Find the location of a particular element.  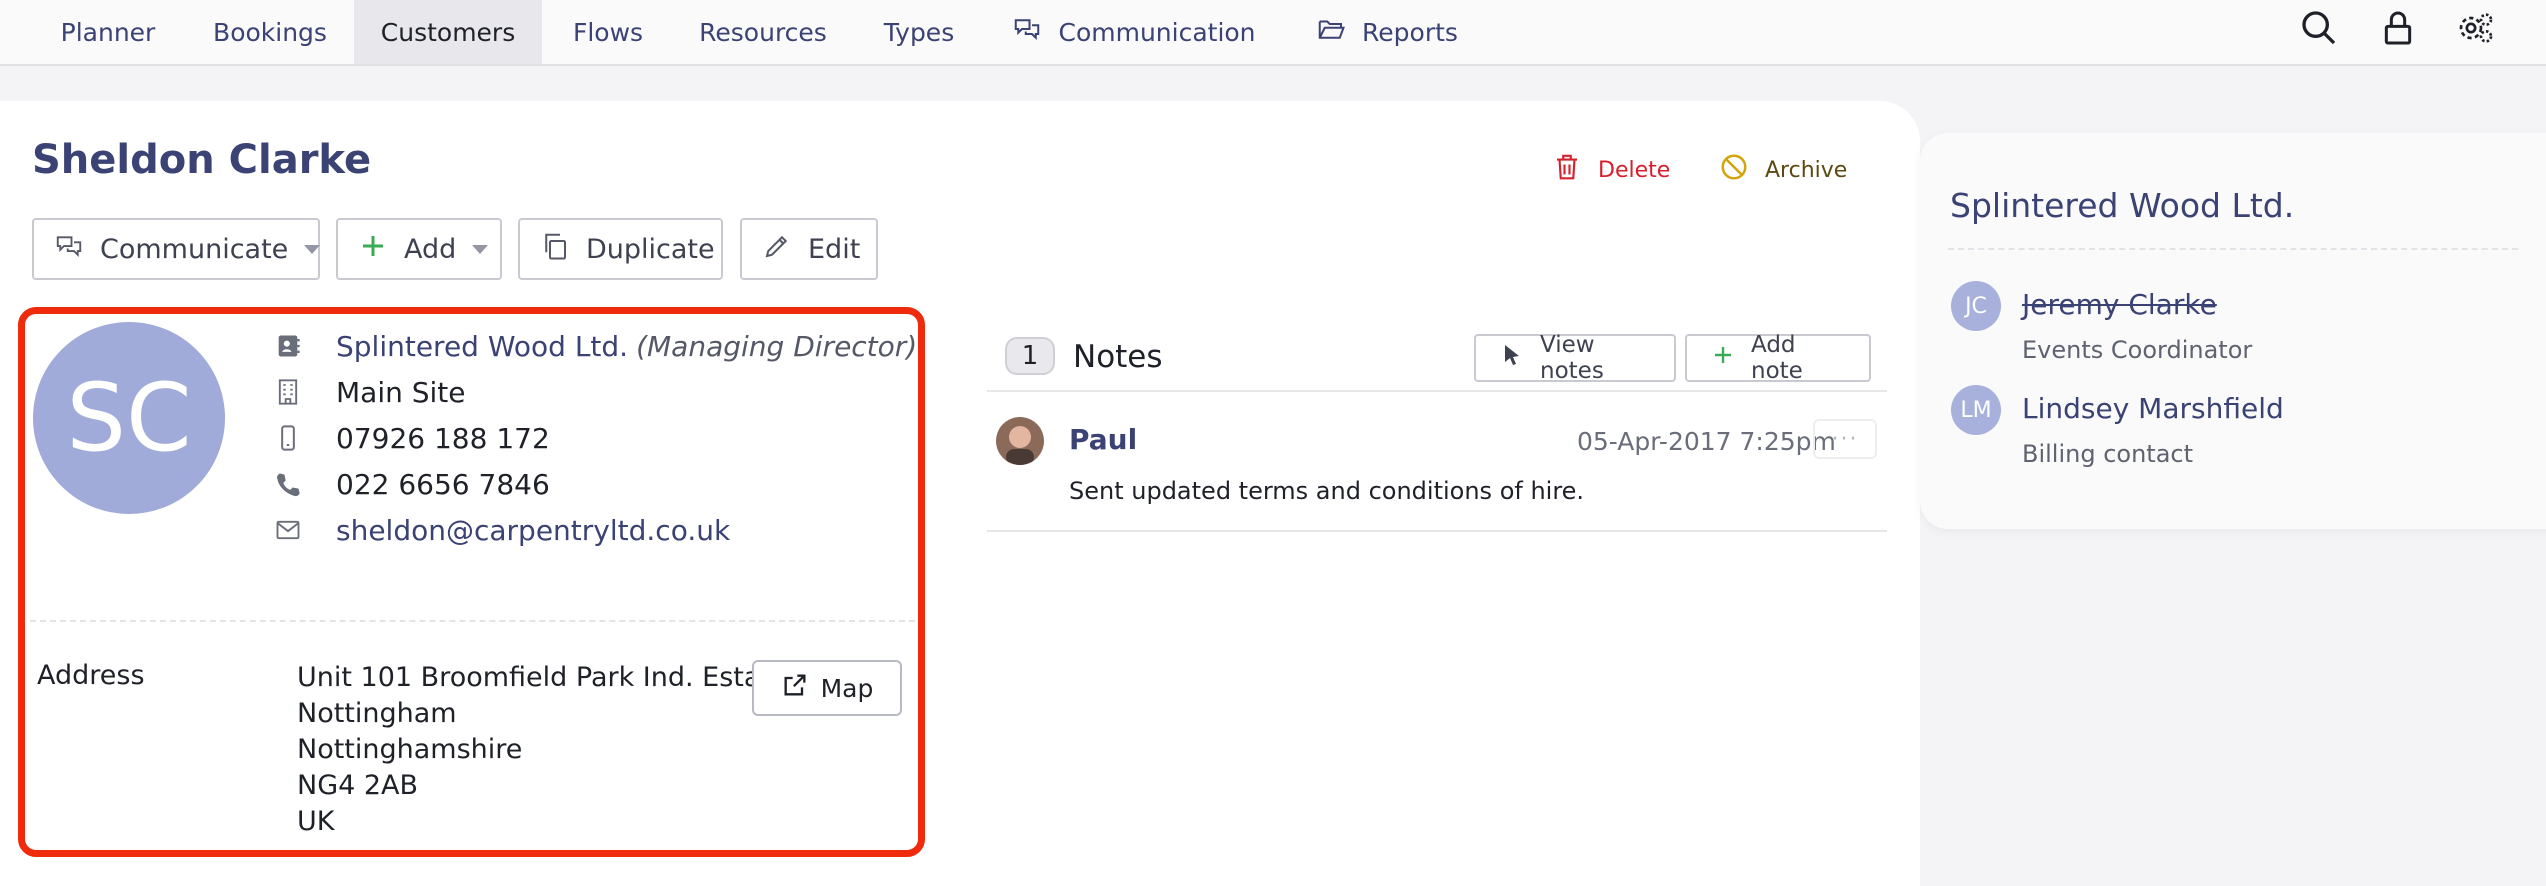

lock-icon is located at coordinates (2398, 28).